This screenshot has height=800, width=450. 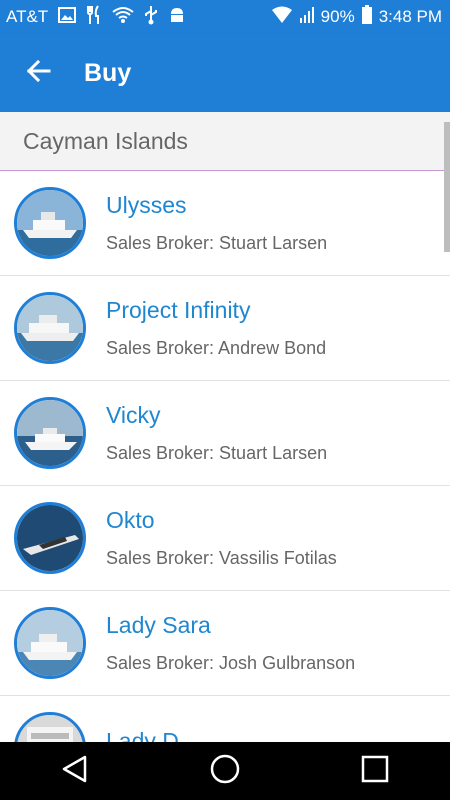 What do you see at coordinates (67, 17) in the screenshot?
I see `image-icon` at bounding box center [67, 17].